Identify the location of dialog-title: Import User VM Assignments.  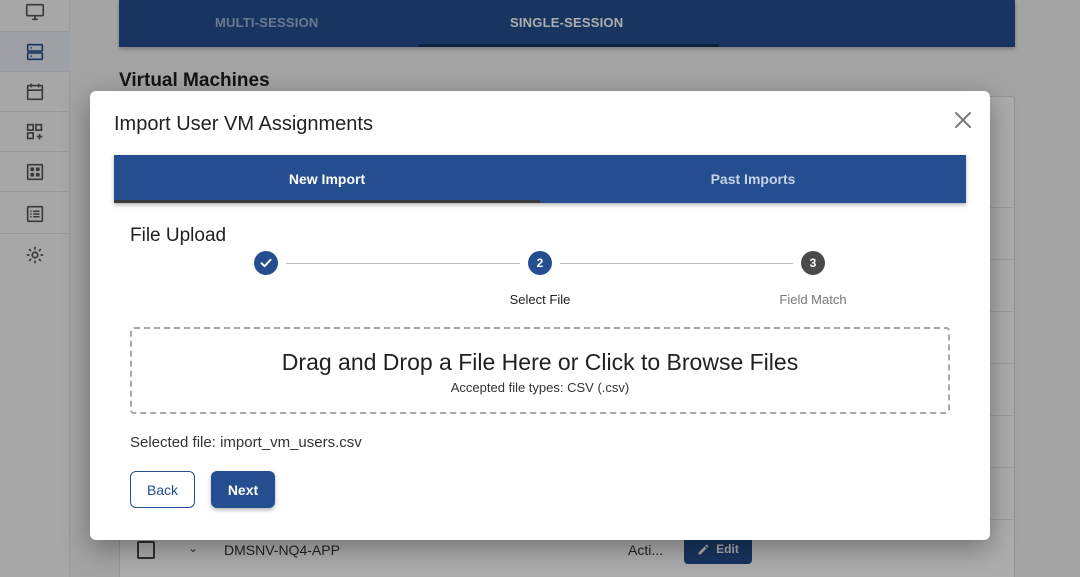
(243, 124).